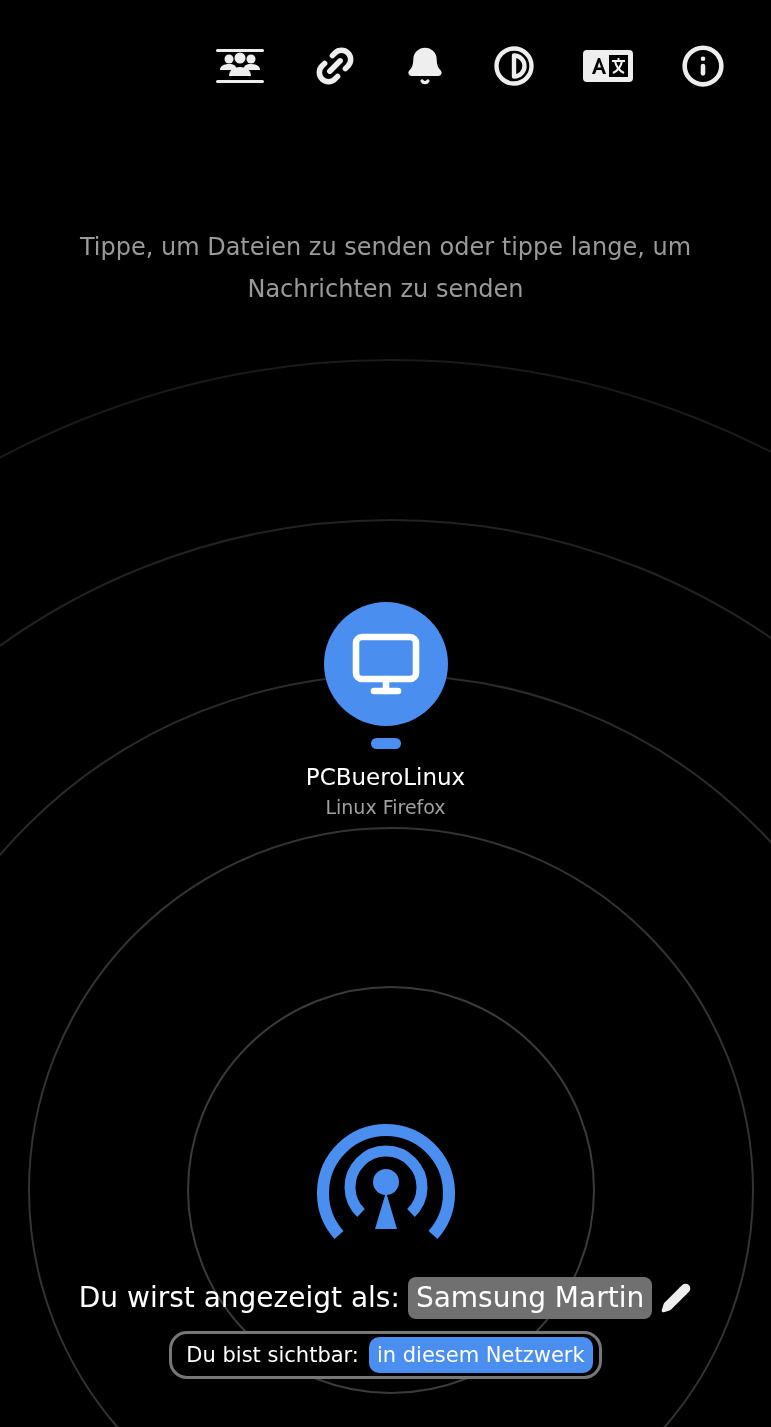 The height and width of the screenshot is (1427, 771). What do you see at coordinates (608, 66) in the screenshot?
I see `translate-icon` at bounding box center [608, 66].